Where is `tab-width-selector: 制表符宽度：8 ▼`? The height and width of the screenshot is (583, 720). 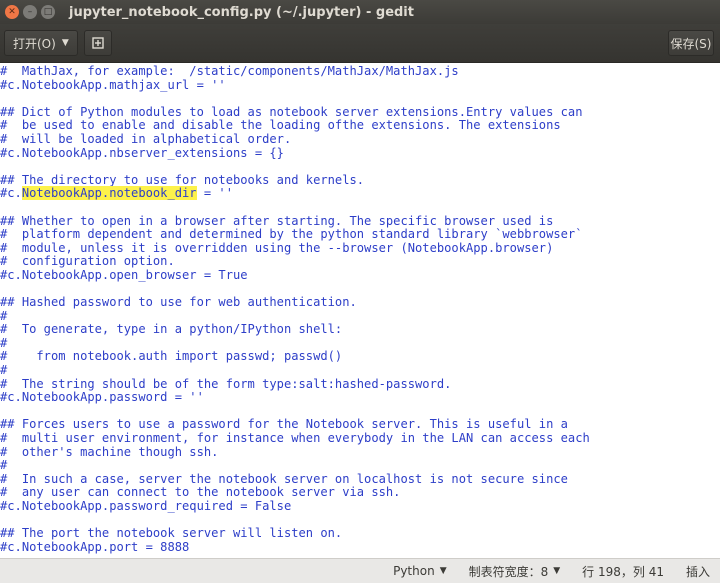 tab-width-selector: 制表符宽度：8 ▼ is located at coordinates (515, 571).